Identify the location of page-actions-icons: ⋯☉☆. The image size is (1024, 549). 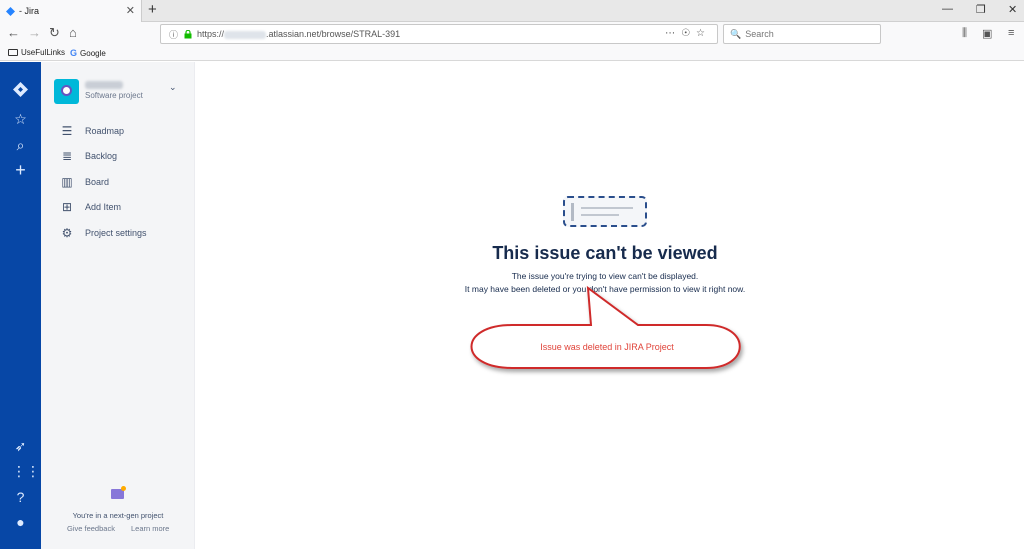
(688, 33).